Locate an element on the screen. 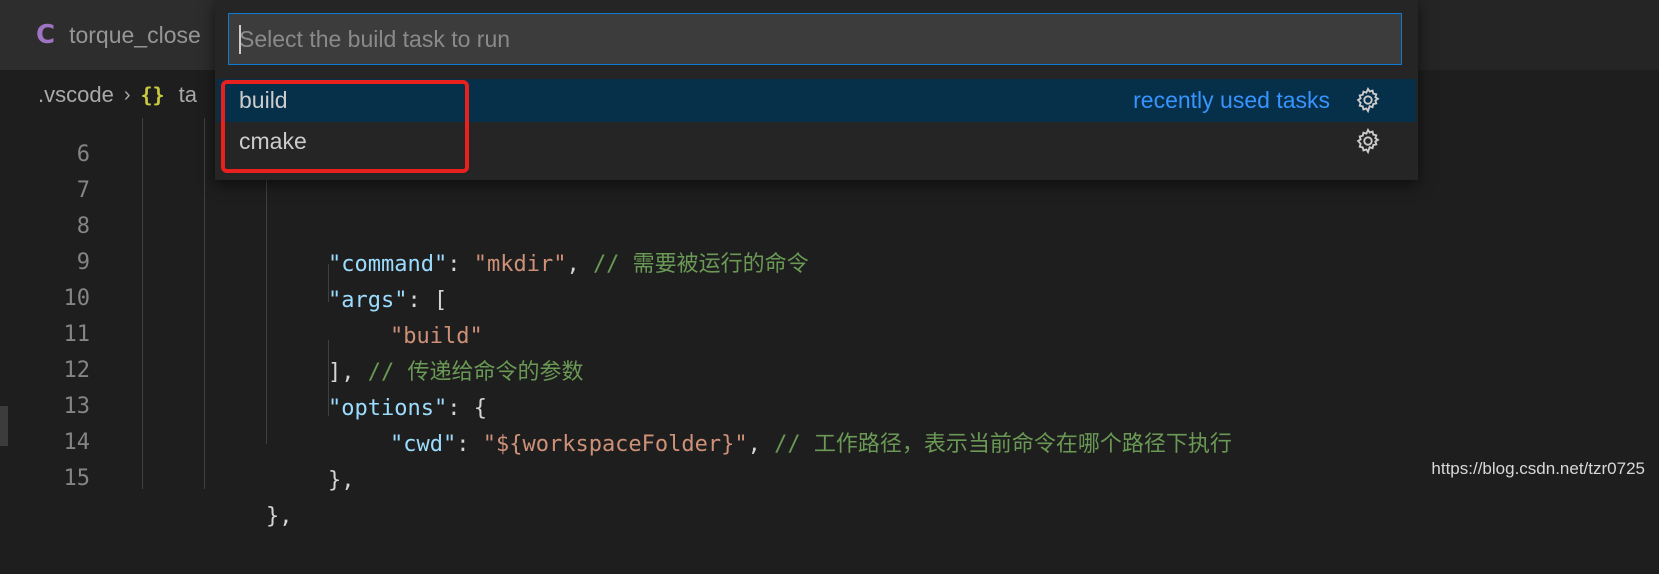  c-file-icon: C is located at coordinates (46, 35).